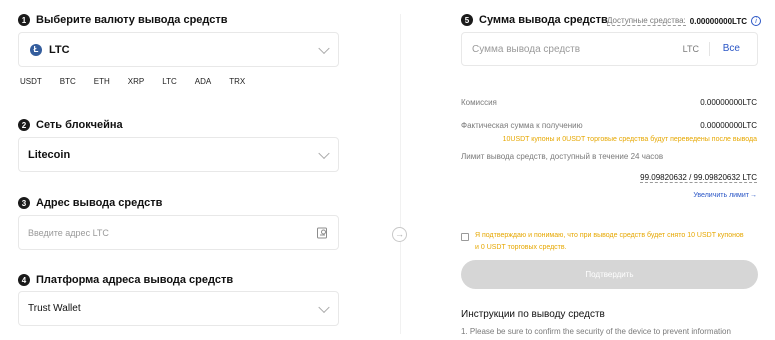  Describe the element at coordinates (533, 314) in the screenshot. I see `instructions-title: Инструкции по выводу средств` at that location.